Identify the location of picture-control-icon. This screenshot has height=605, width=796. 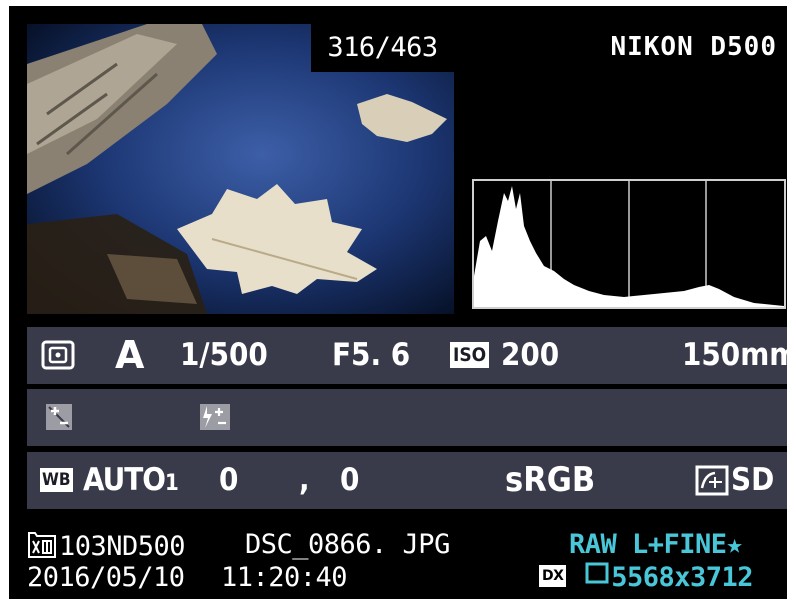
(712, 480).